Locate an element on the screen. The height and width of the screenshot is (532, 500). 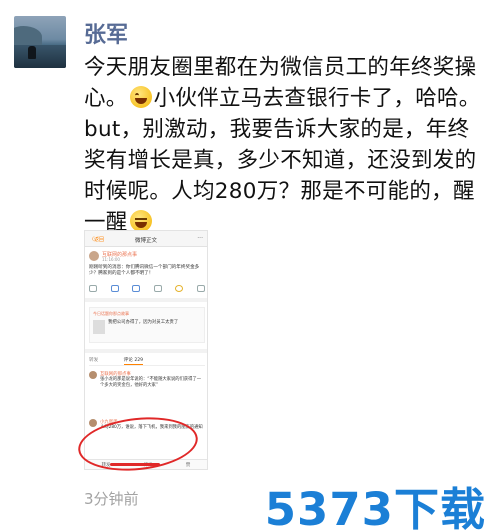
qq-icon is located at coordinates (157, 288).